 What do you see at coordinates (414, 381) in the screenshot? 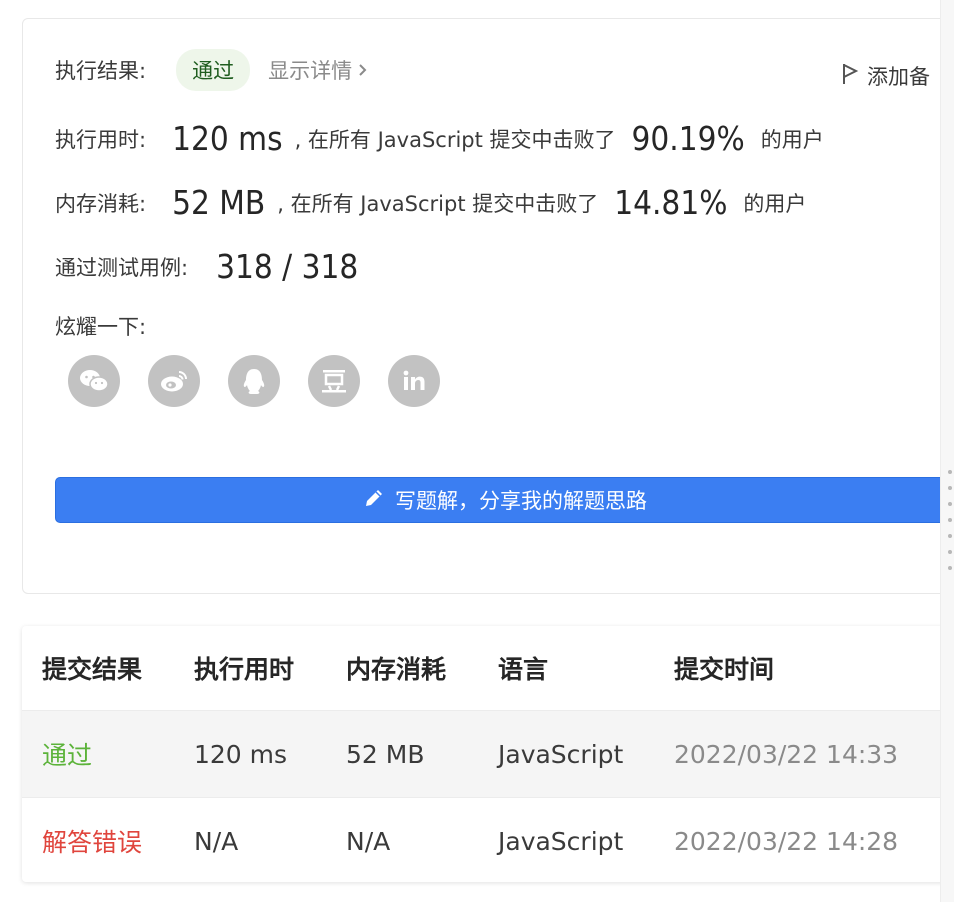
I see `linkedin-icon` at bounding box center [414, 381].